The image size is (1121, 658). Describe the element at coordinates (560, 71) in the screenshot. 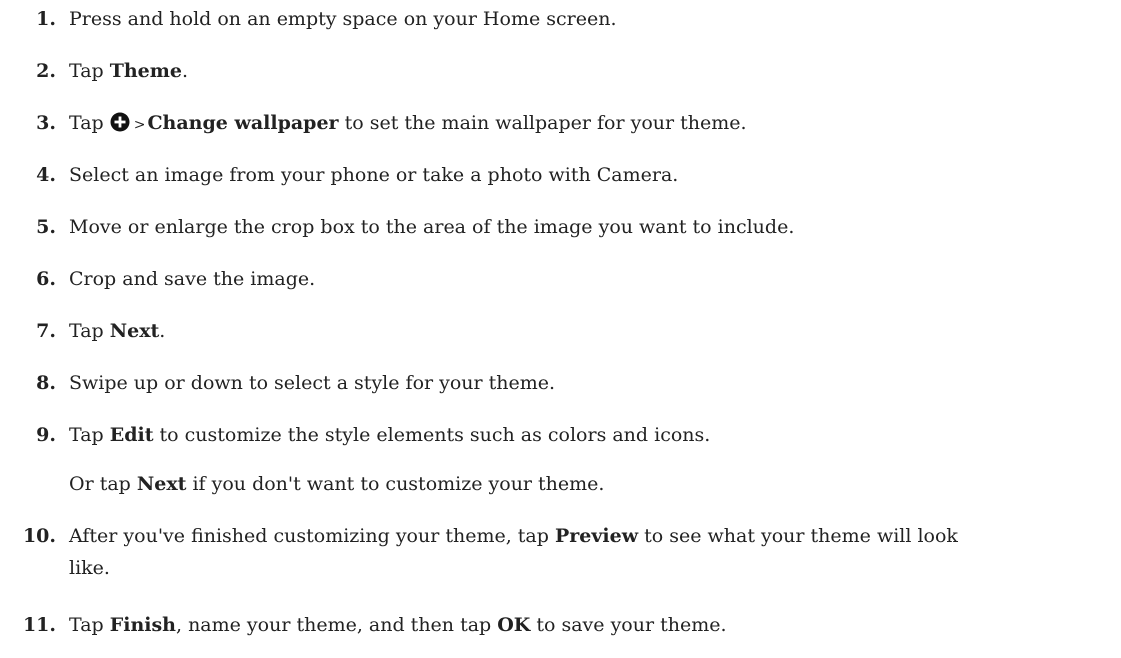

I see `step-2: 2. Tap Theme.` at that location.